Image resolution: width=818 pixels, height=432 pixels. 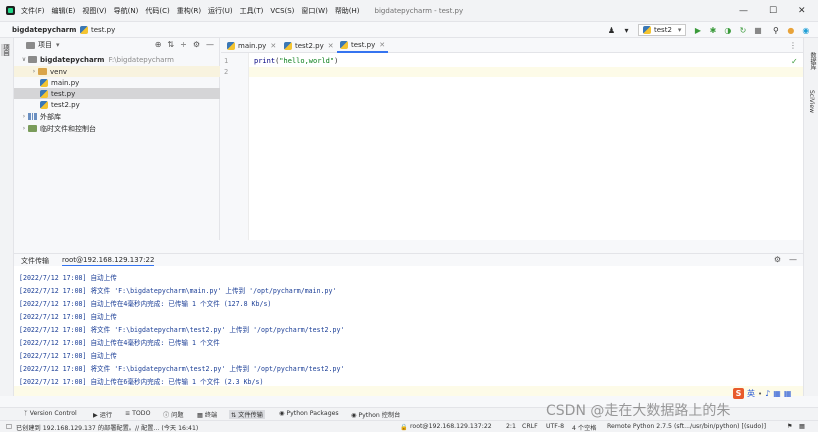 What do you see at coordinates (117, 104) in the screenshot?
I see `tree-item-test2-py: test2.py` at bounding box center [117, 104].